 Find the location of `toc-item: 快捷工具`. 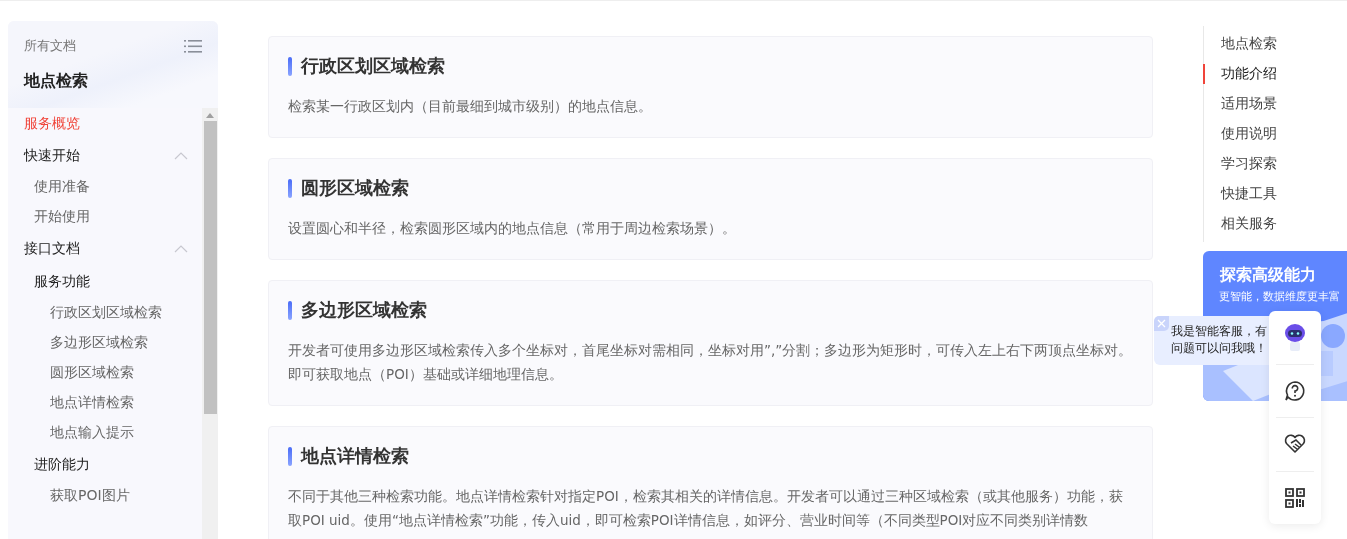

toc-item: 快捷工具 is located at coordinates (1240, 194).